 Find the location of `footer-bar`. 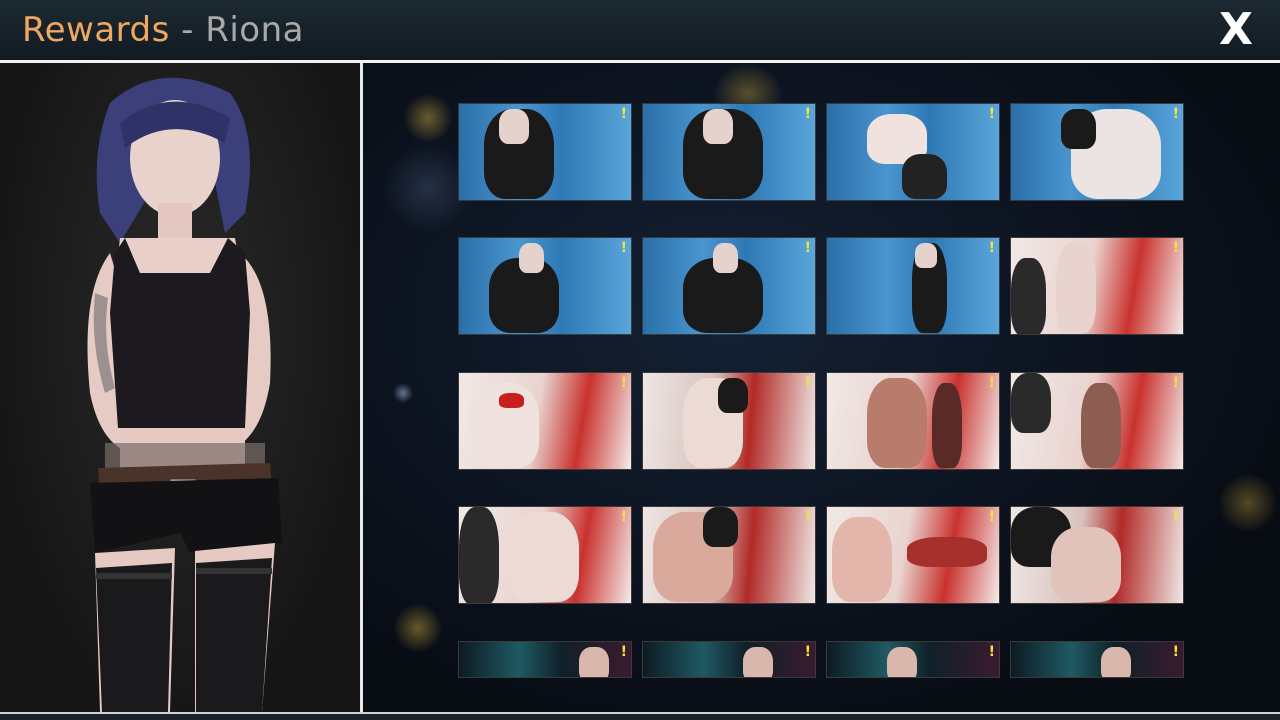

footer-bar is located at coordinates (640, 717).